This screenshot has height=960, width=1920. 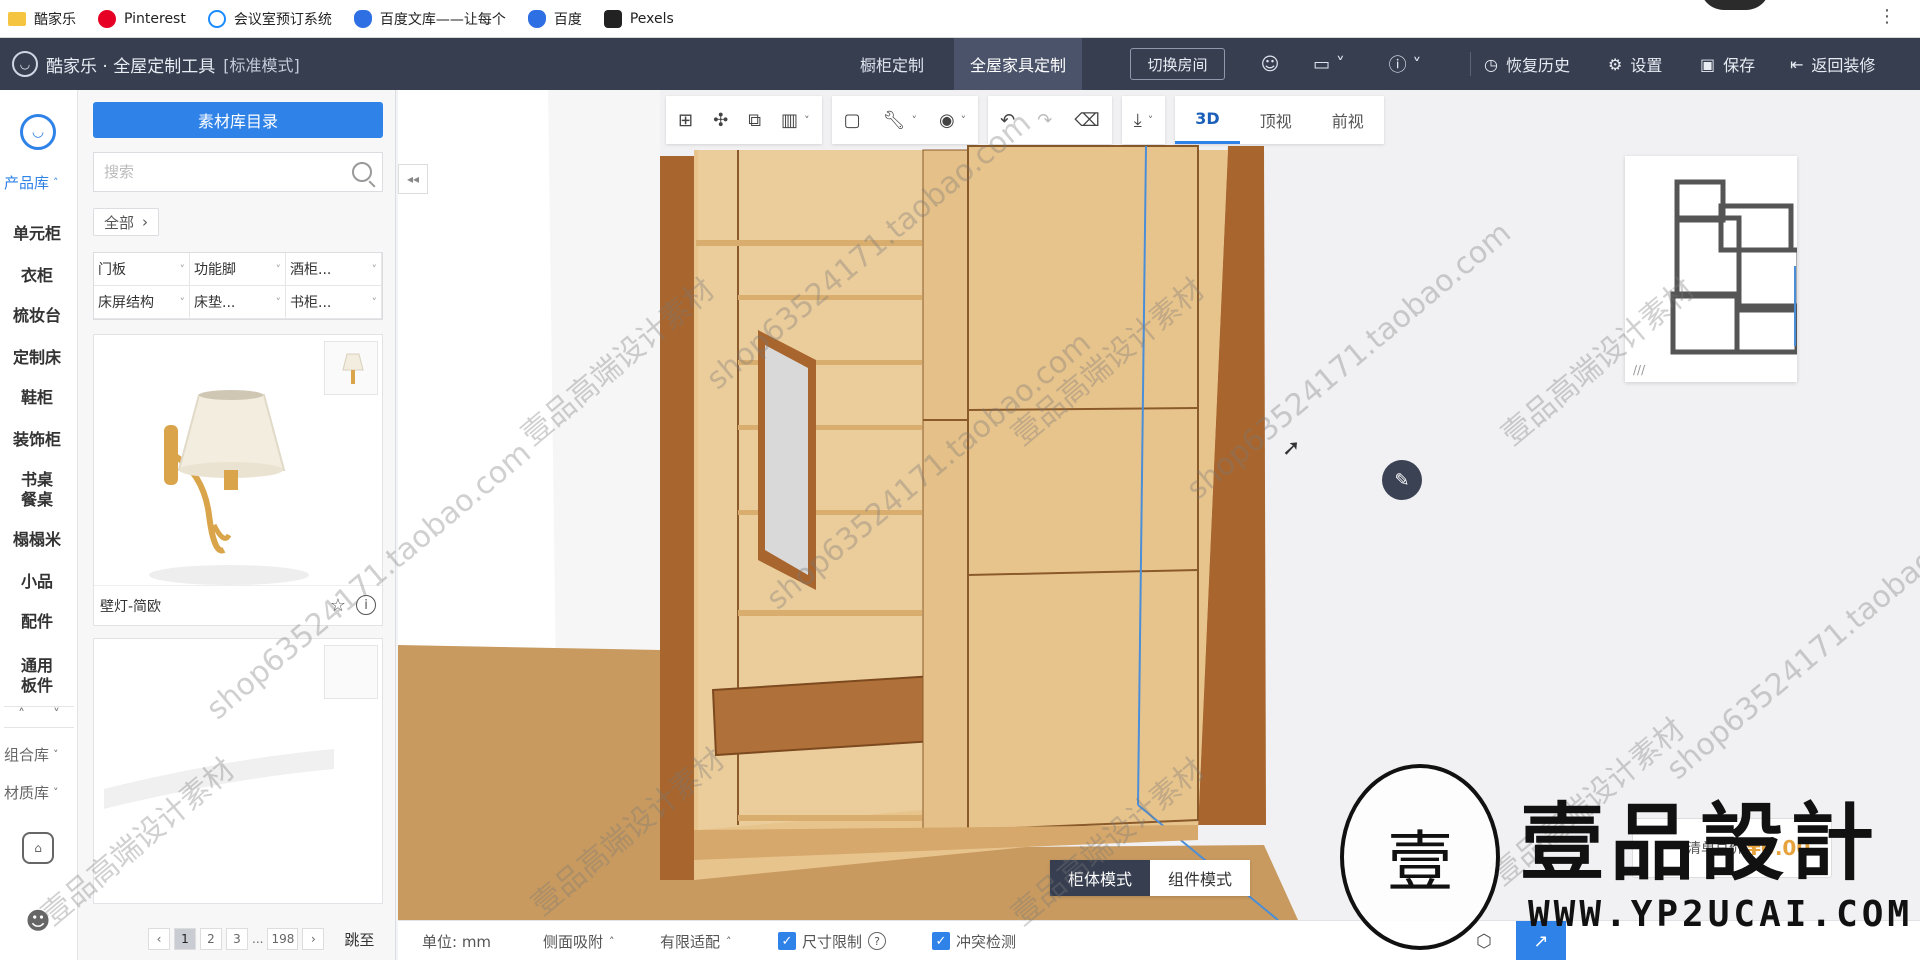 I want to click on component-mode-button: 组件模式, so click(x=1200, y=878).